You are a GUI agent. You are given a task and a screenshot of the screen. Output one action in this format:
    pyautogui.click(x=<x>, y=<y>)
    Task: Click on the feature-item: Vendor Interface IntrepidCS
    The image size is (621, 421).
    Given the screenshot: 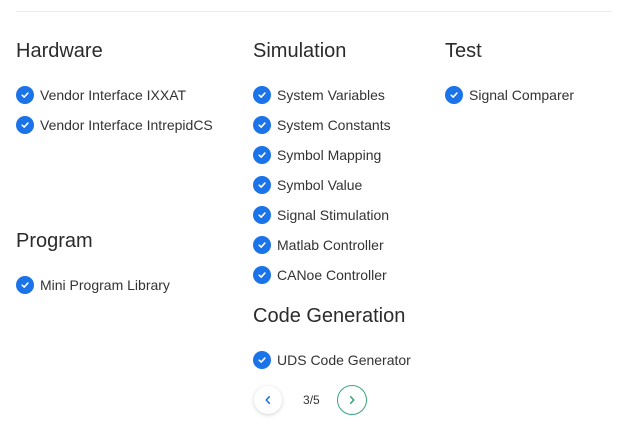 What is the action you would take?
    pyautogui.click(x=114, y=125)
    